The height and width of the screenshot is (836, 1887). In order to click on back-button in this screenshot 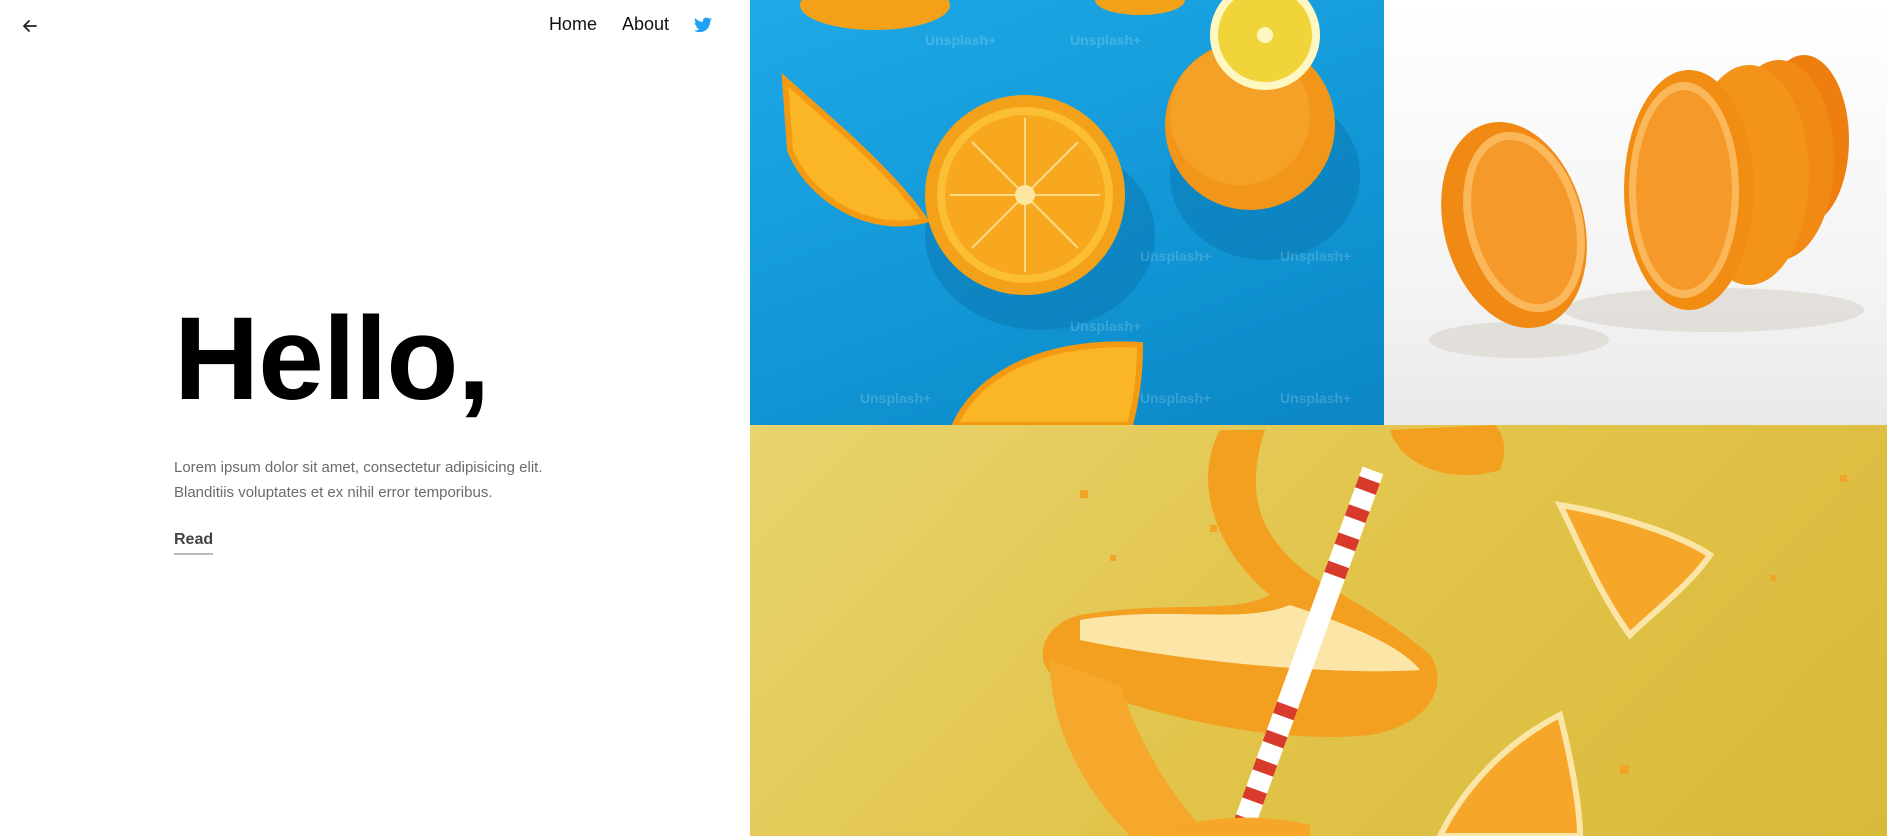, I will do `click(30, 26)`.